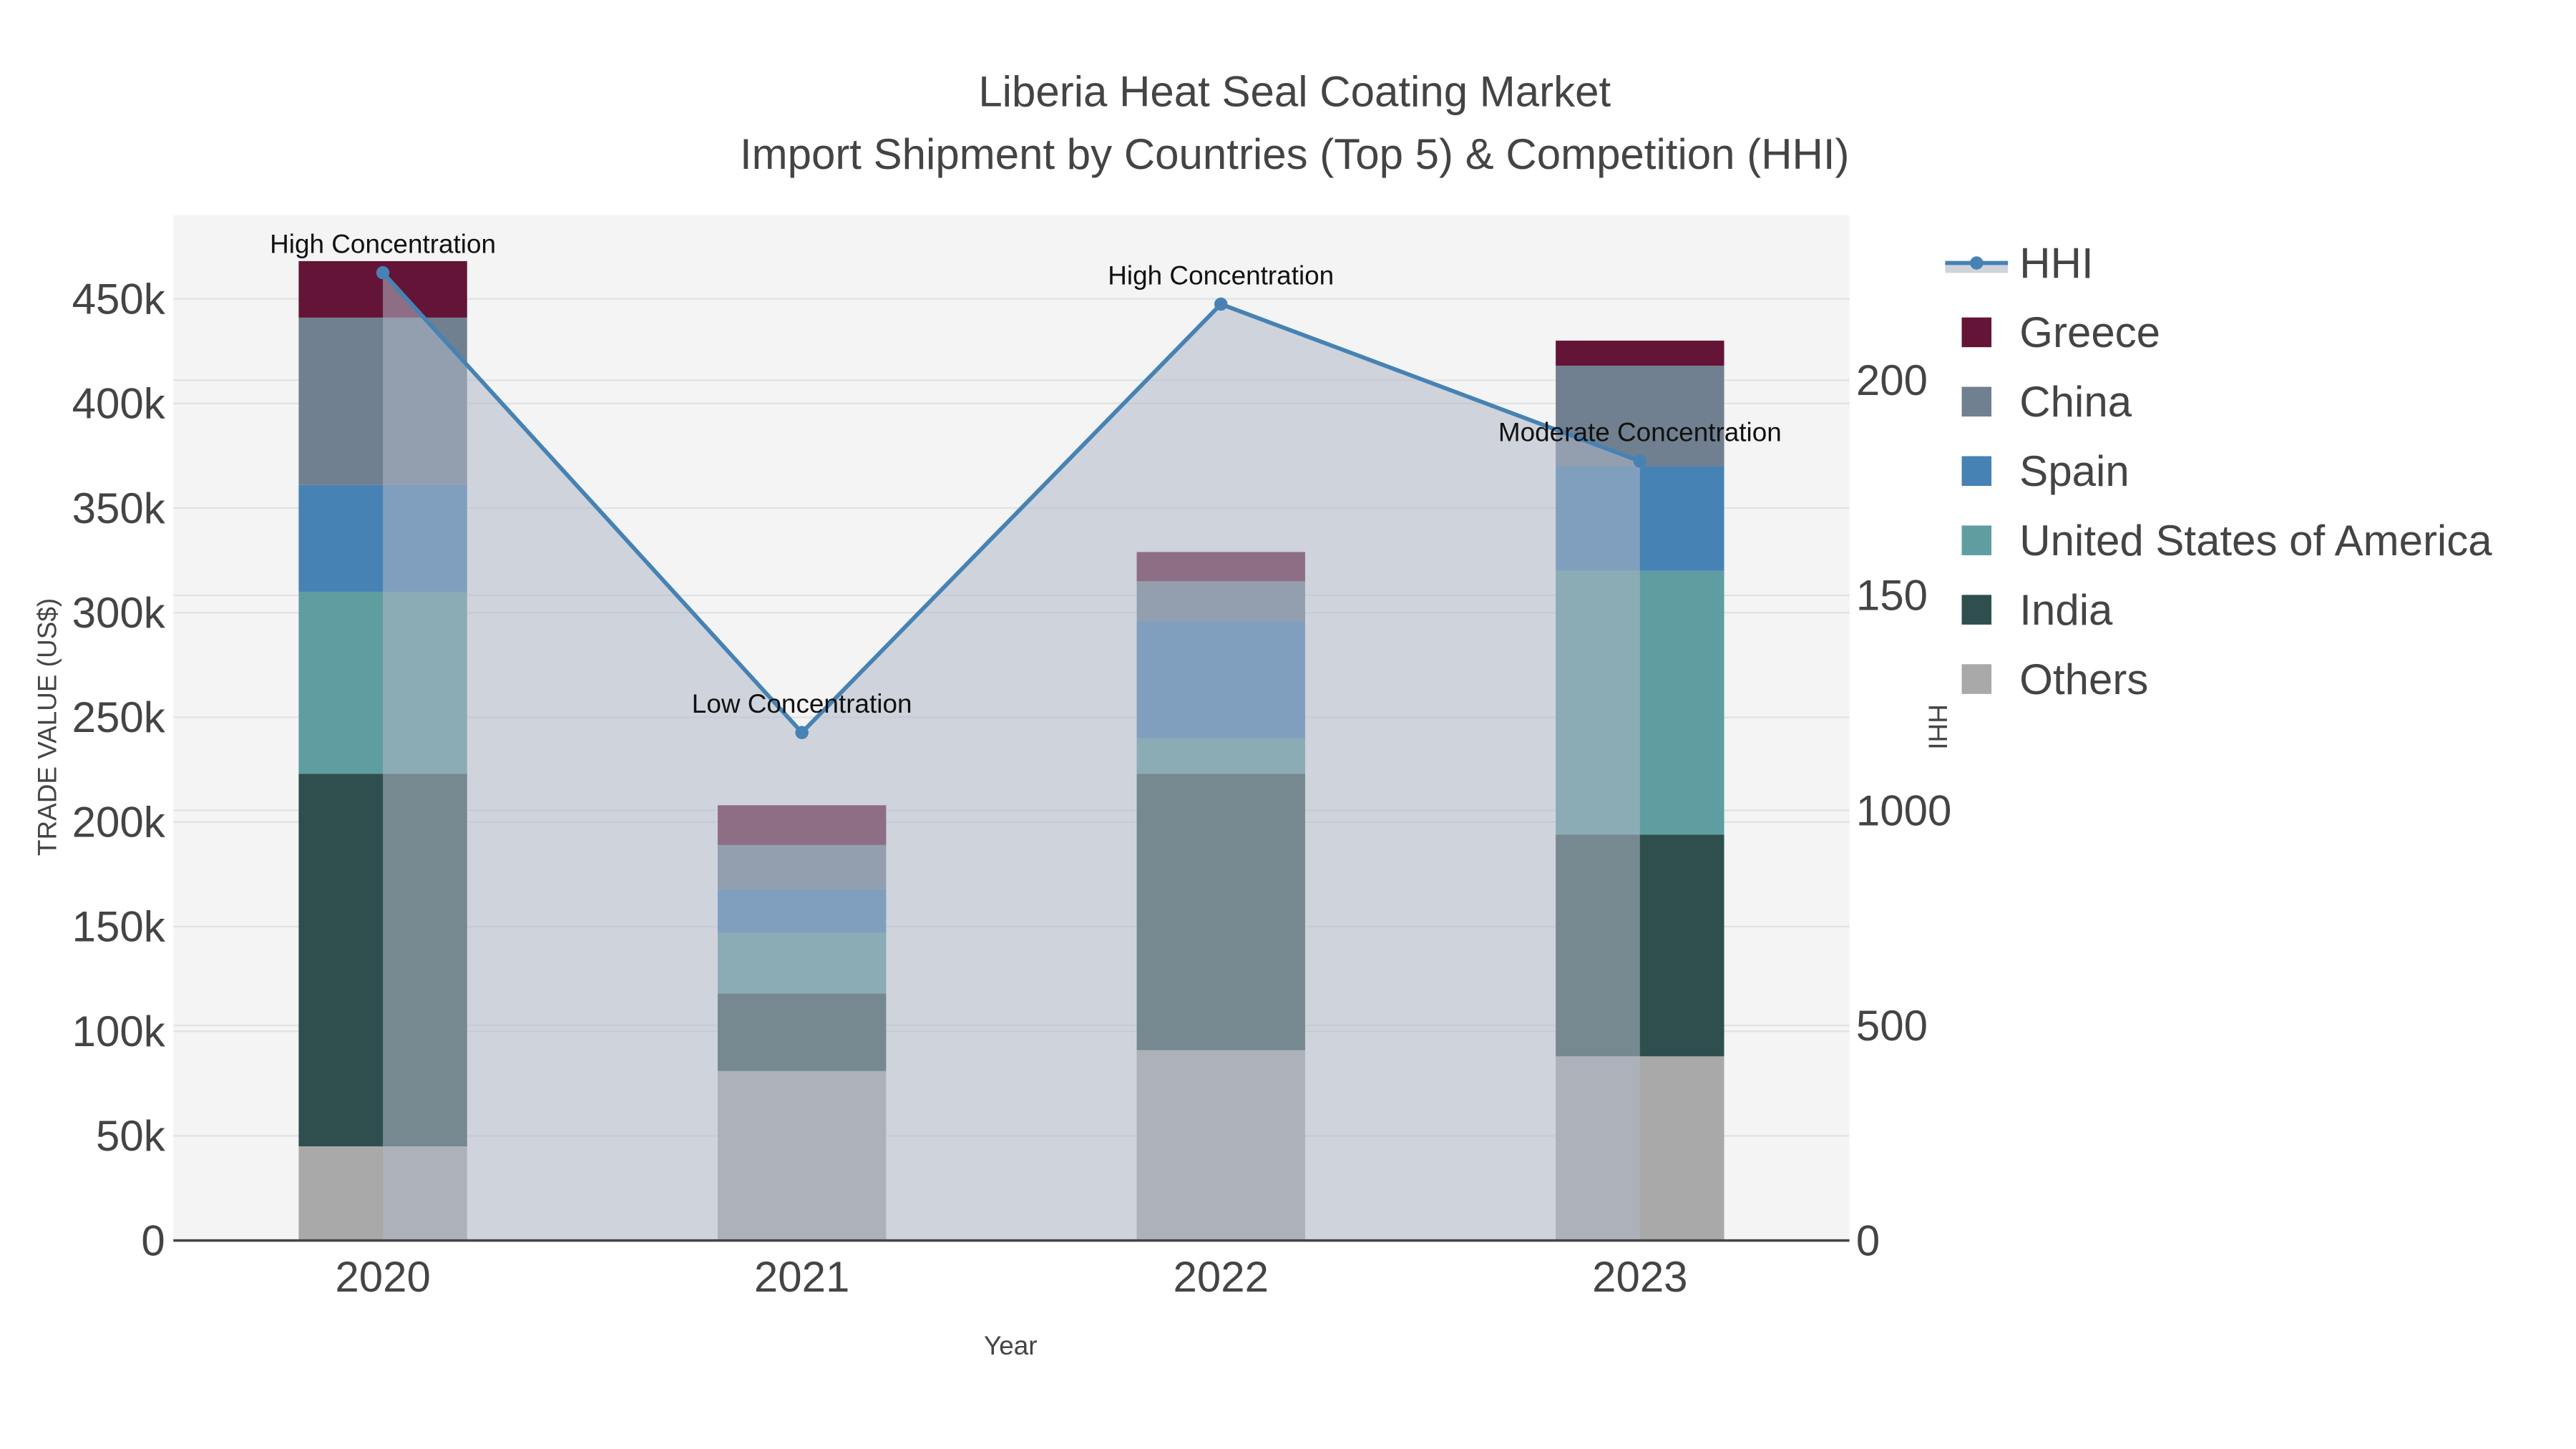 The height and width of the screenshot is (1449, 2576). Describe the element at coordinates (1640, 353) in the screenshot. I see `bar-greece-2023` at that location.